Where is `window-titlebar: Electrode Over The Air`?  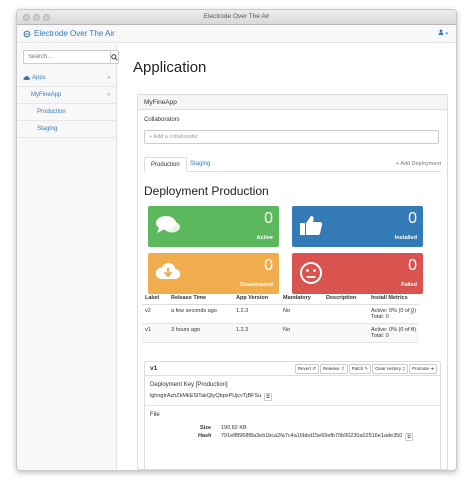
window-titlebar: Electrode Over The Air is located at coordinates (236, 17).